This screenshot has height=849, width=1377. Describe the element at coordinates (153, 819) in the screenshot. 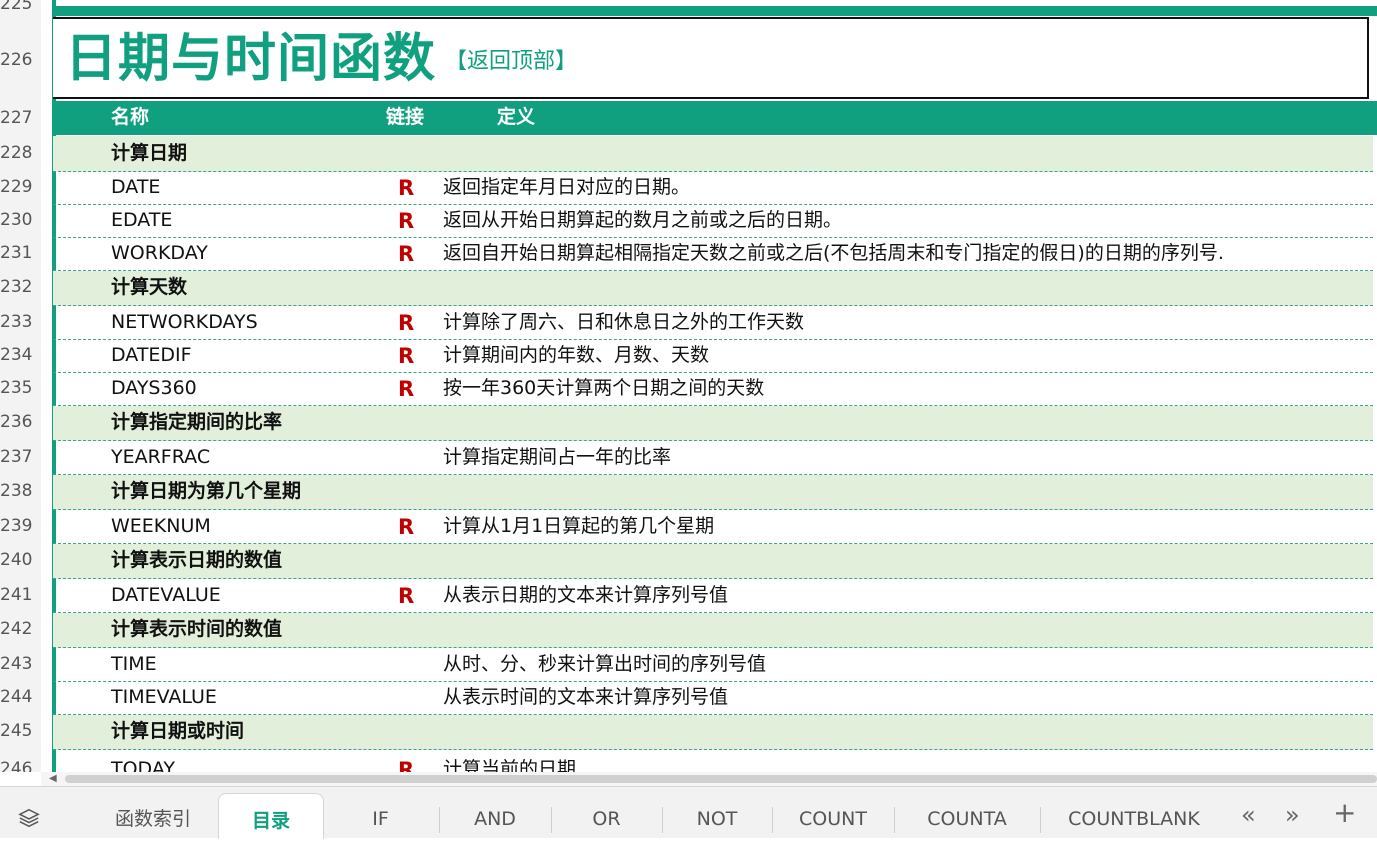

I see `sheet-tab: 函数索引` at that location.